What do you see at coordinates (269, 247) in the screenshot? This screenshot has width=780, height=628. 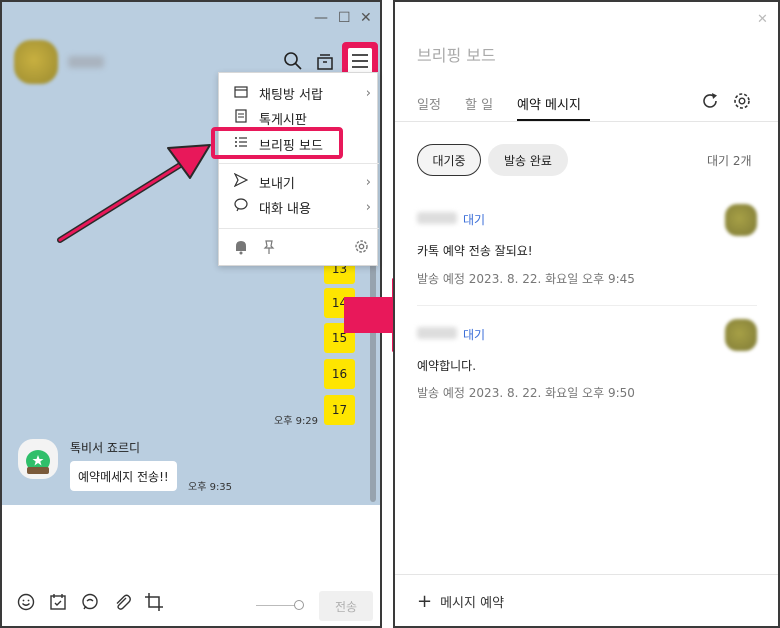 I see `pin-icon` at bounding box center [269, 247].